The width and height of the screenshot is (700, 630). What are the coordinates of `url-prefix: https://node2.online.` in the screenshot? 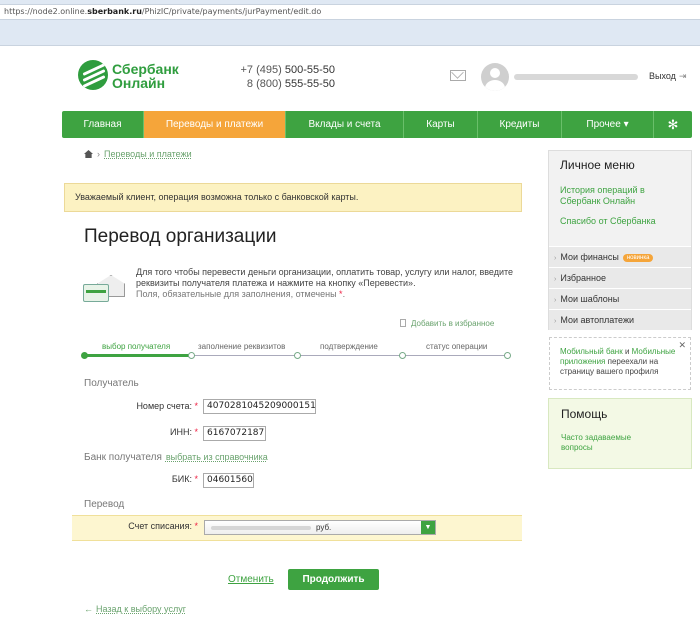 It's located at (46, 11).